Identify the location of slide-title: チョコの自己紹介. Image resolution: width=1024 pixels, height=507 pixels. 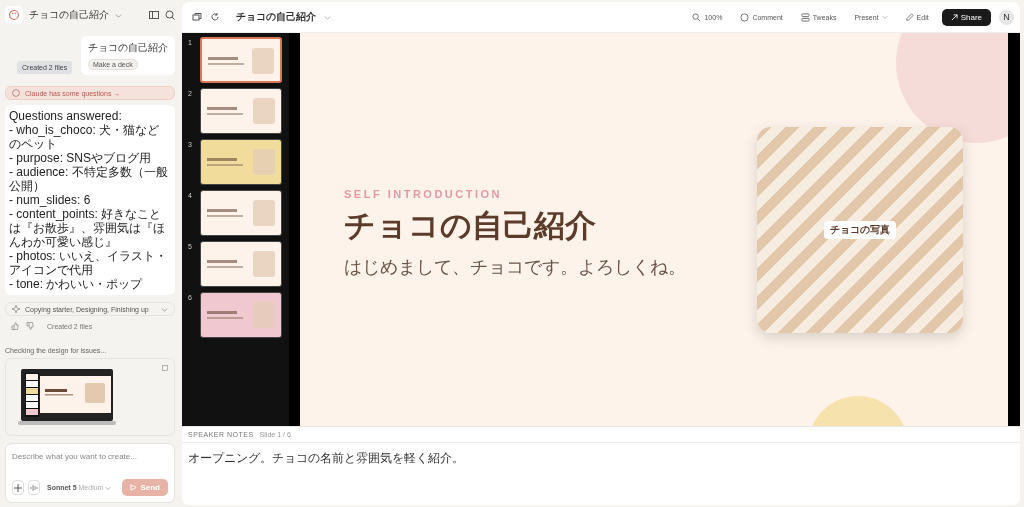
(470, 226).